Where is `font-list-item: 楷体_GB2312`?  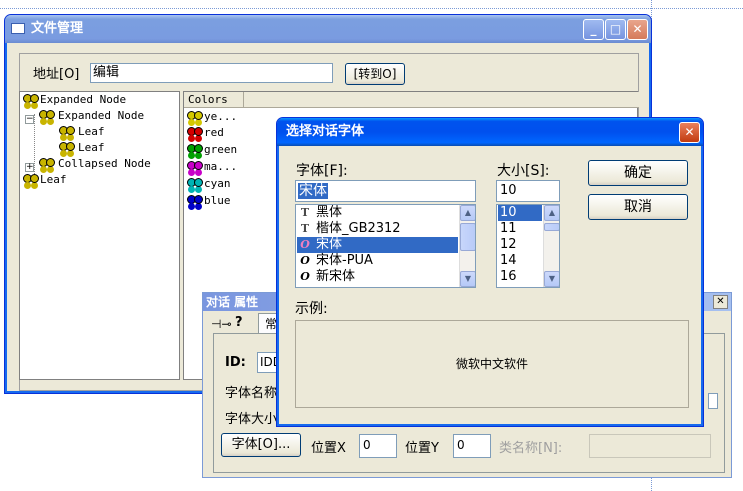
font-list-item: 楷体_GB2312 is located at coordinates (358, 229).